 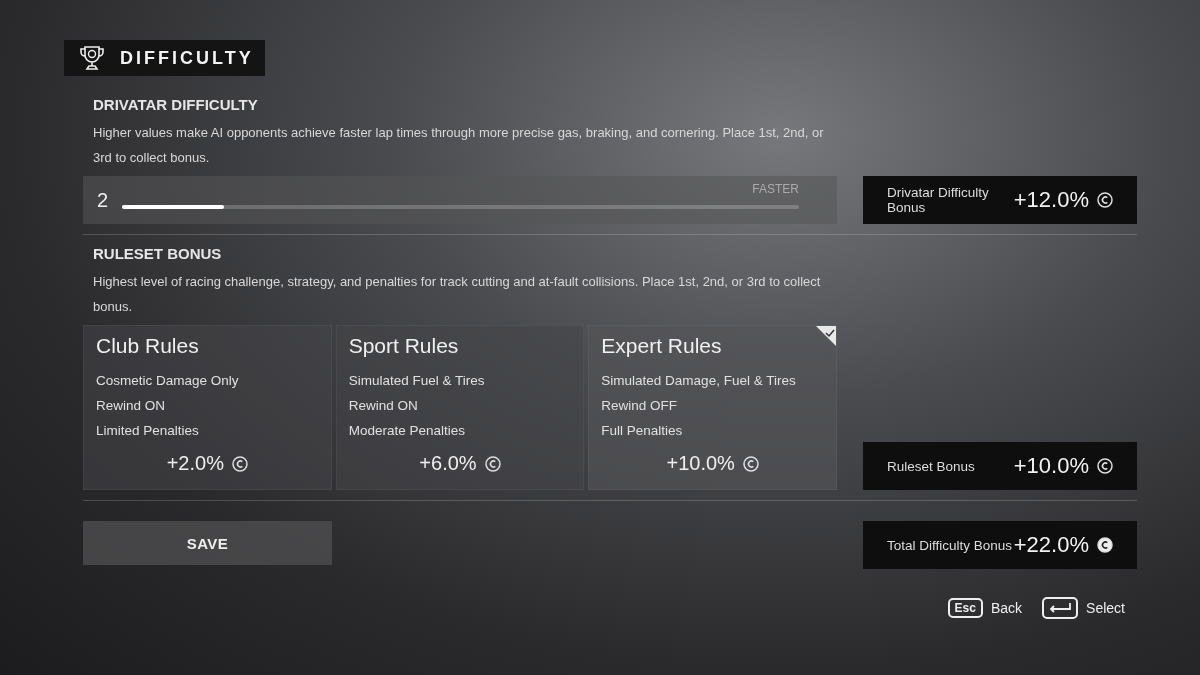 I want to click on rule-line: Full Penalties, so click(x=642, y=431).